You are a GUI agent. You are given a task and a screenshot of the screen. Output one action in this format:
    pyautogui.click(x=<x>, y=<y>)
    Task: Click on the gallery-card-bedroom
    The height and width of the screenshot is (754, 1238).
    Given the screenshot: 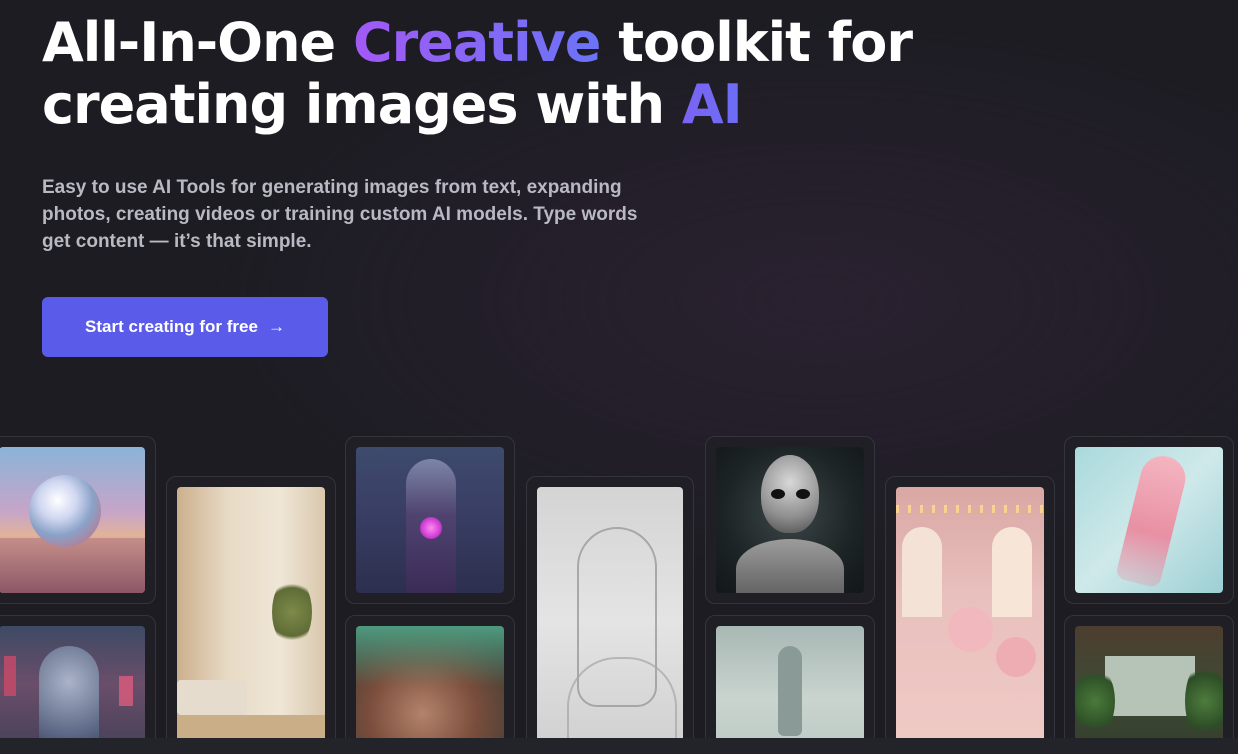 What is the action you would take?
    pyautogui.click(x=251, y=615)
    